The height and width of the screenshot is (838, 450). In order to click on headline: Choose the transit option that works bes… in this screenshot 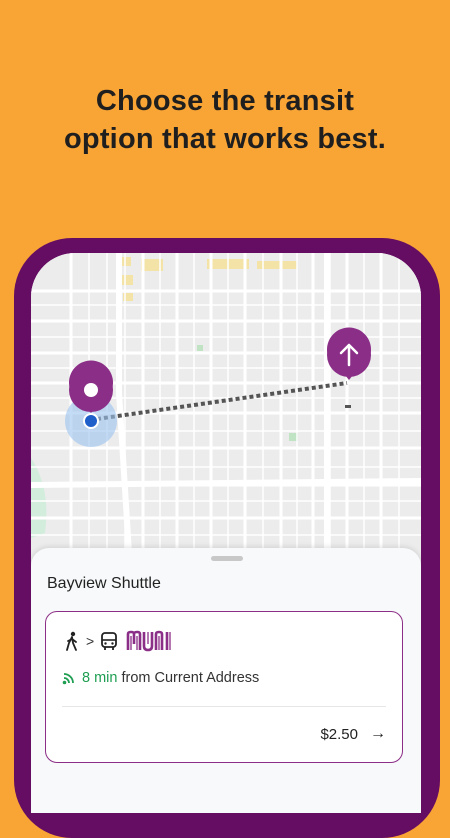, I will do `click(225, 120)`.